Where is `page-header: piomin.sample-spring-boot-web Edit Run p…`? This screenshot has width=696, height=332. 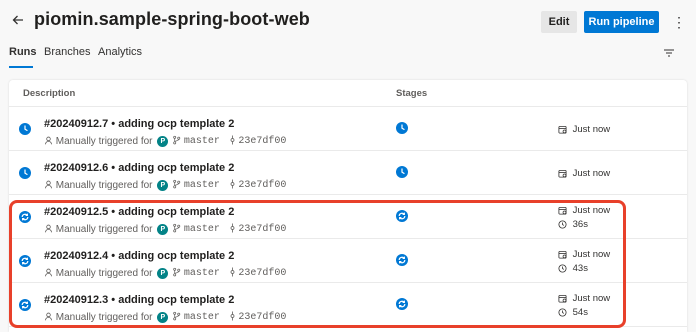
page-header: piomin.sample-spring-boot-web Edit Run p… is located at coordinates (348, 22).